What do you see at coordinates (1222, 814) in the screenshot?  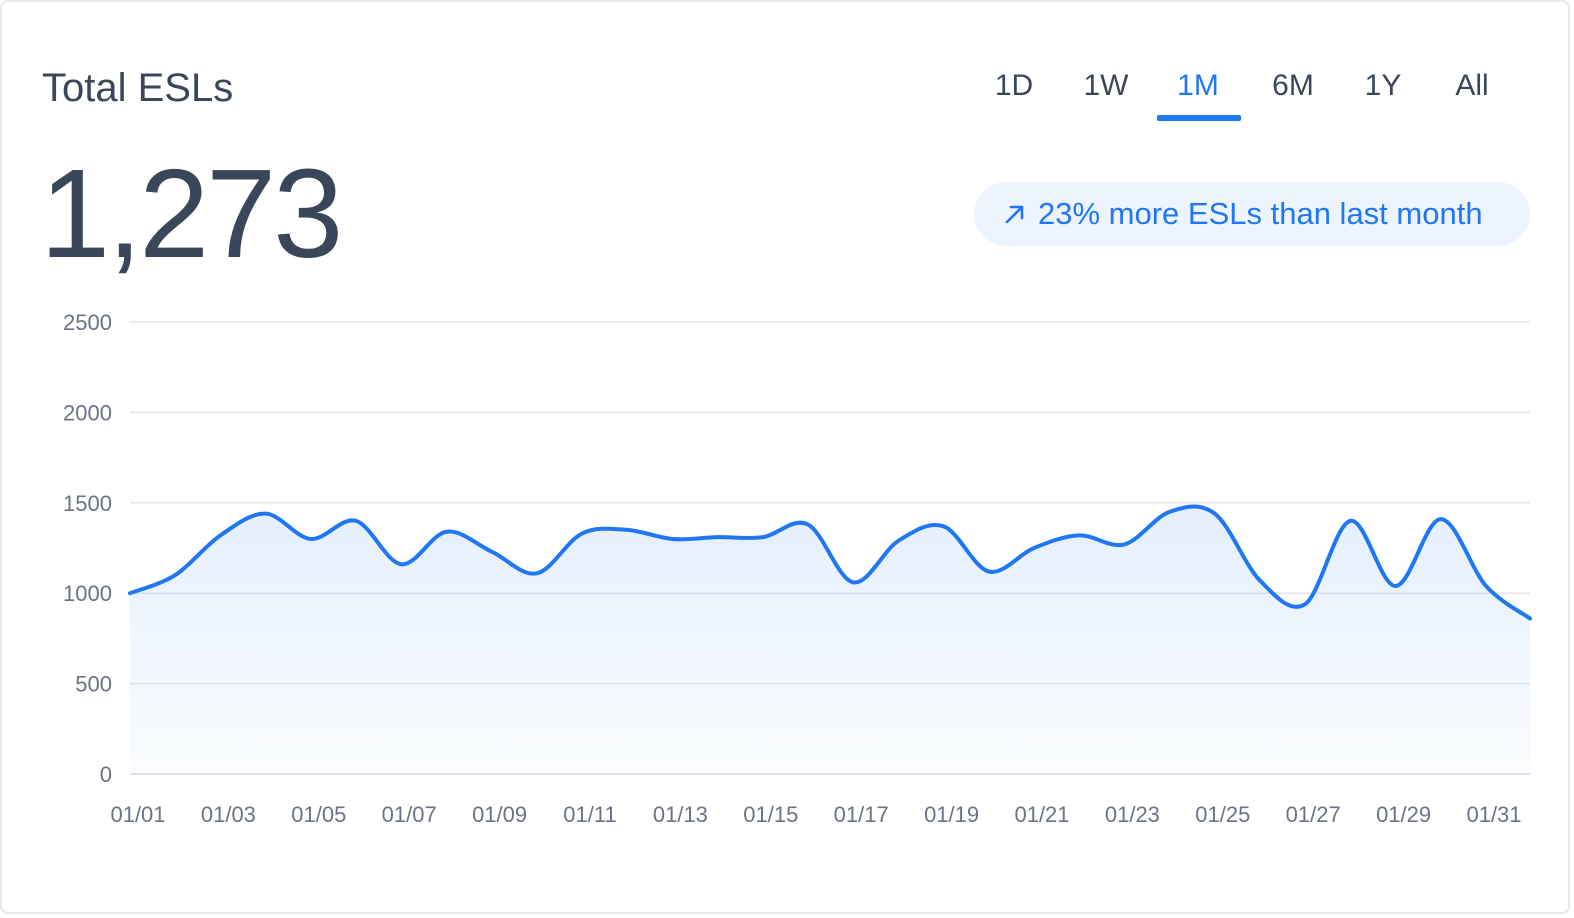 I see `x-tick-label: 01/25` at bounding box center [1222, 814].